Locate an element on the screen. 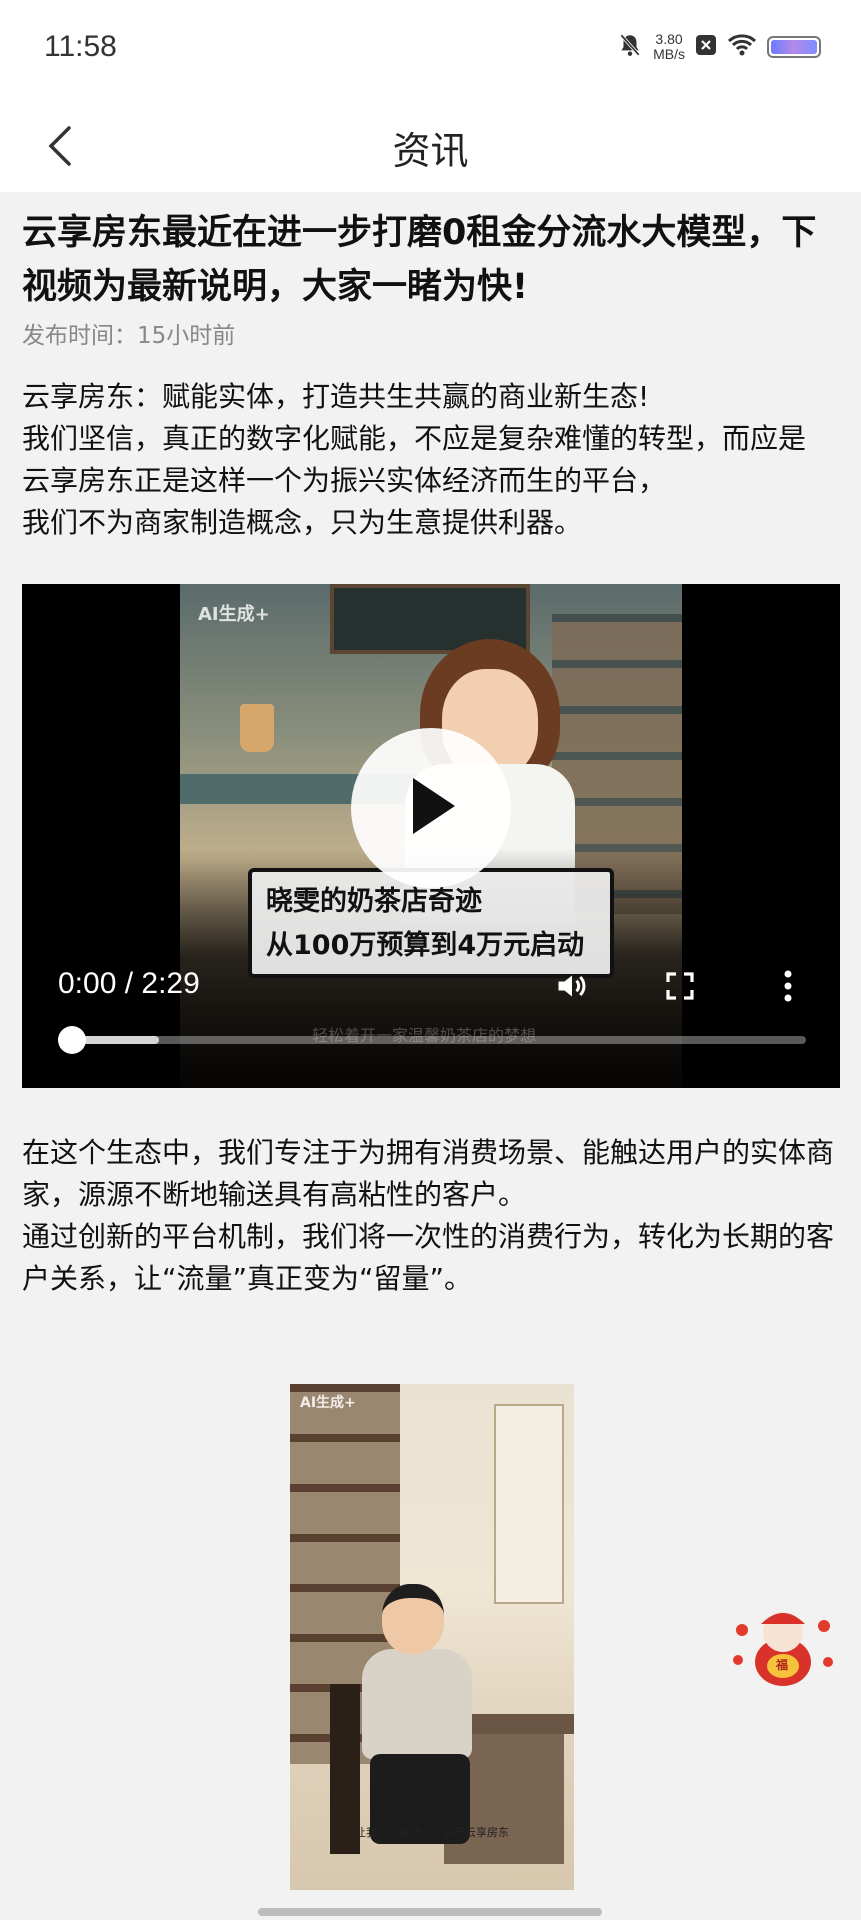  video-watermark: AI生成+ is located at coordinates (234, 614).